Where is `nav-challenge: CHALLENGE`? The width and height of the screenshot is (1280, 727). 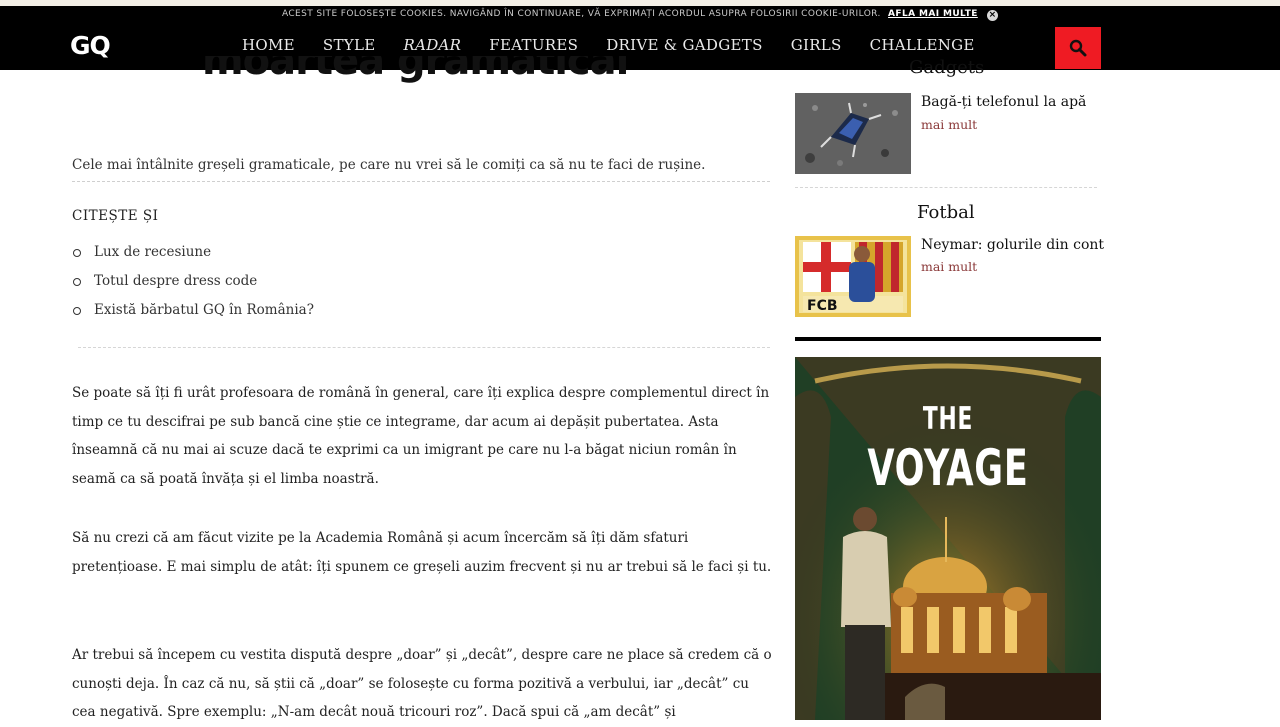
nav-challenge: CHALLENGE is located at coordinates (922, 45).